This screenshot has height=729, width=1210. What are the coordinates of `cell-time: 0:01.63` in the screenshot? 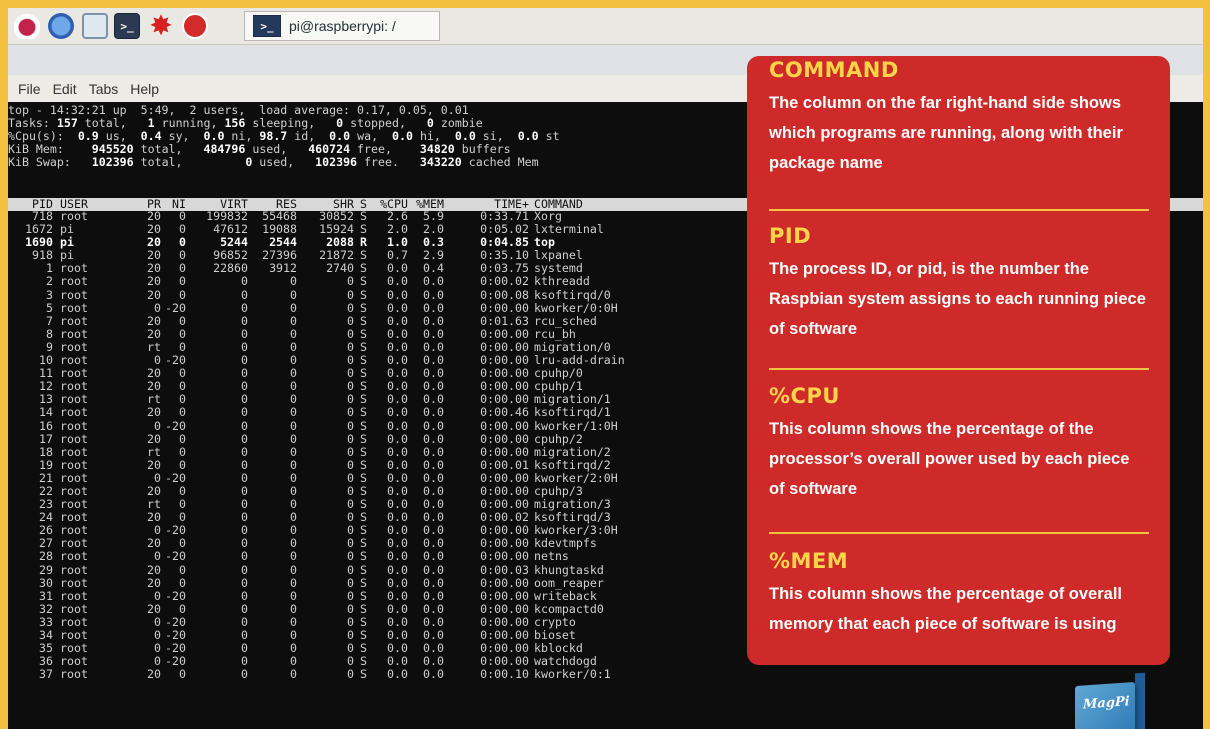 It's located at (504, 320).